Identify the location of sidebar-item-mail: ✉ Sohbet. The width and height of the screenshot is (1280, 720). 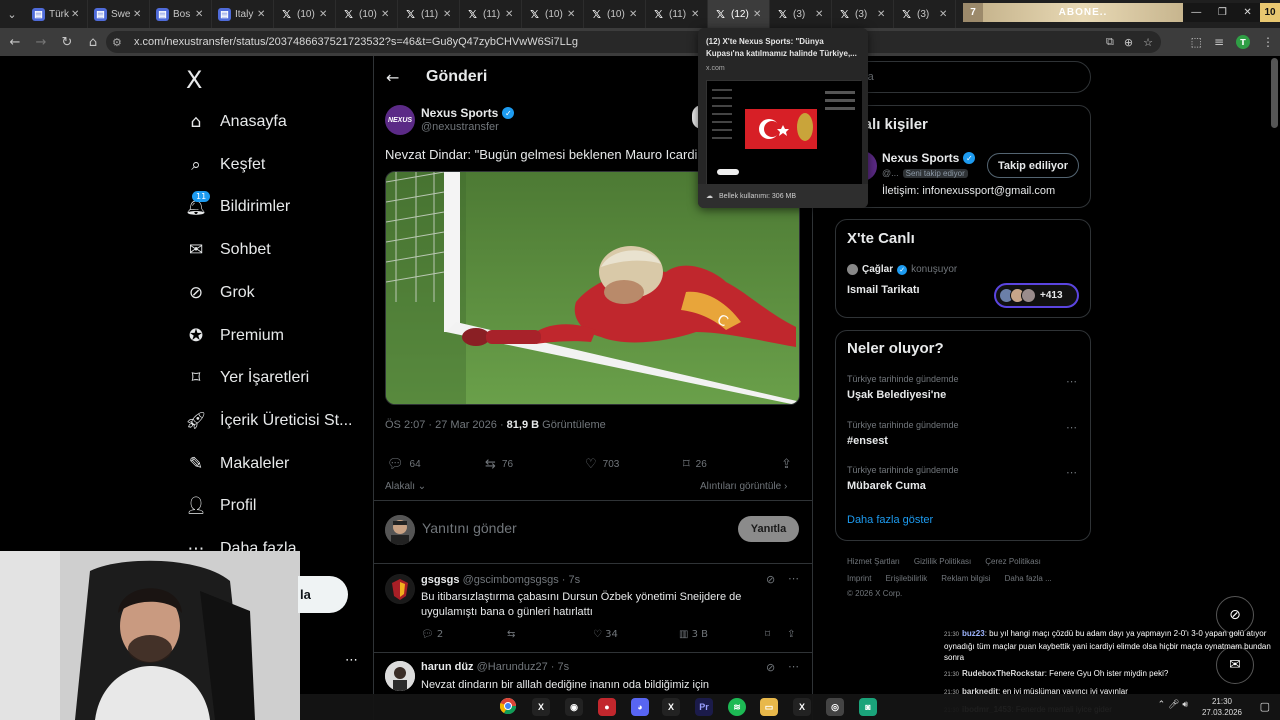
(228, 250).